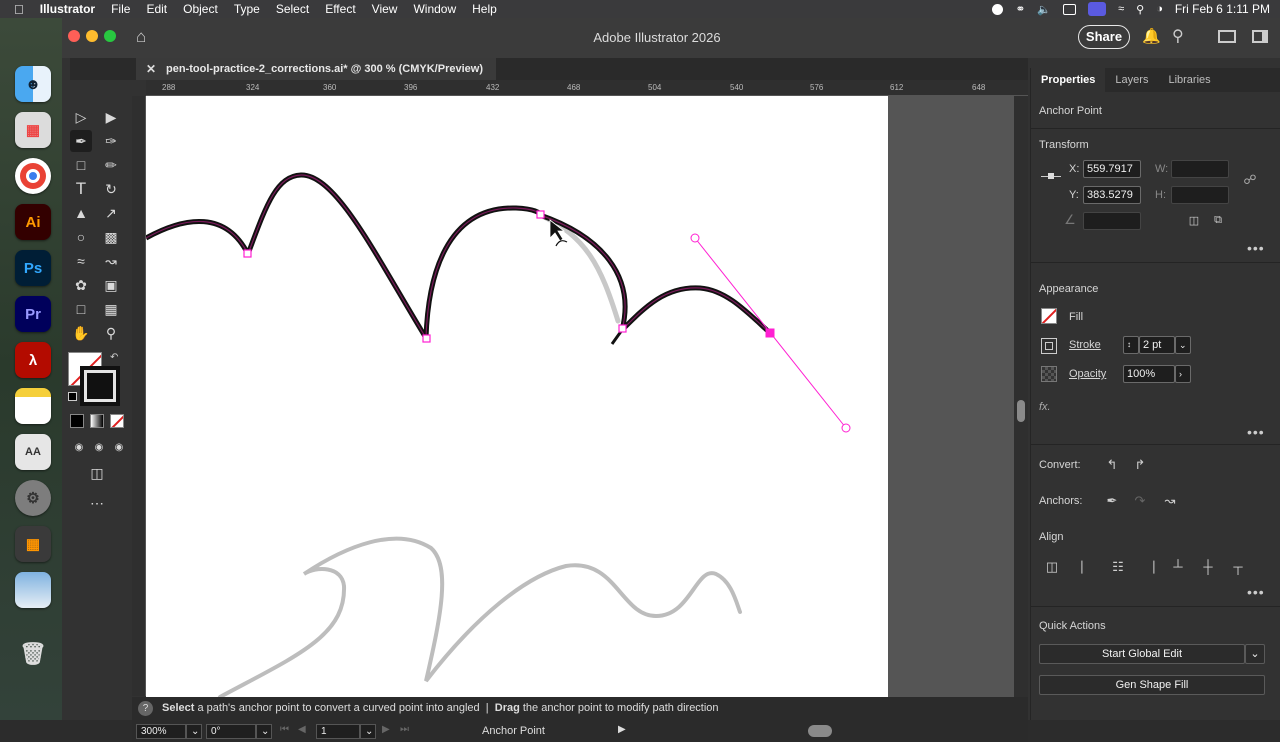  I want to click on flip-horizontal-icon: ◫, so click(1194, 222).